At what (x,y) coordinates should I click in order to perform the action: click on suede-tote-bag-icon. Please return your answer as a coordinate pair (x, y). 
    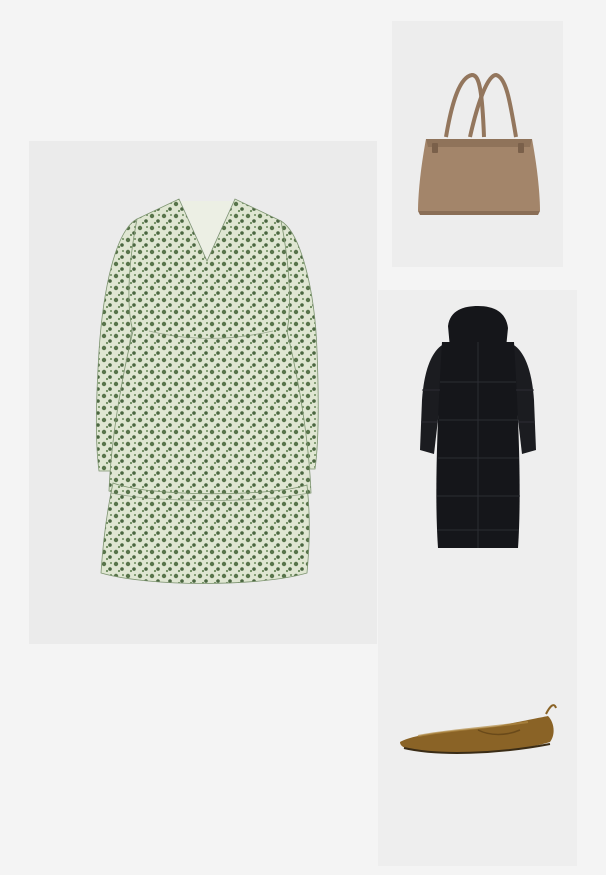
    Looking at the image, I should click on (479, 143).